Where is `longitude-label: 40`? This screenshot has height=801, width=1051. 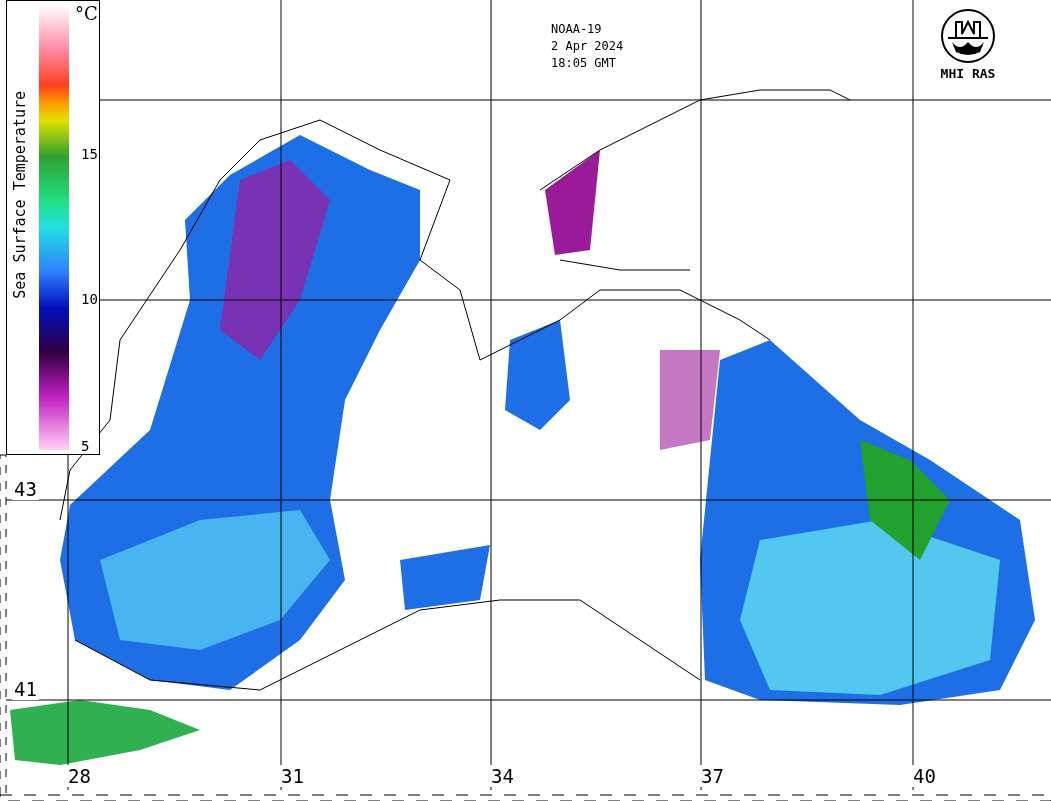 longitude-label: 40 is located at coordinates (924, 776).